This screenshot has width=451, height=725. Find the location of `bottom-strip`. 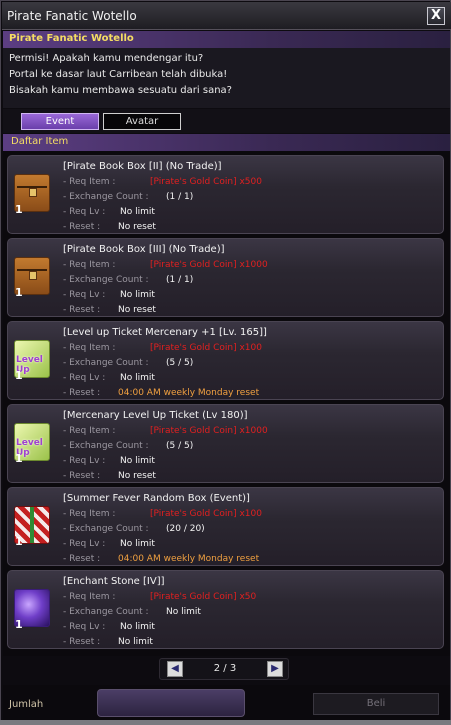

bottom-strip is located at coordinates (225, 722).